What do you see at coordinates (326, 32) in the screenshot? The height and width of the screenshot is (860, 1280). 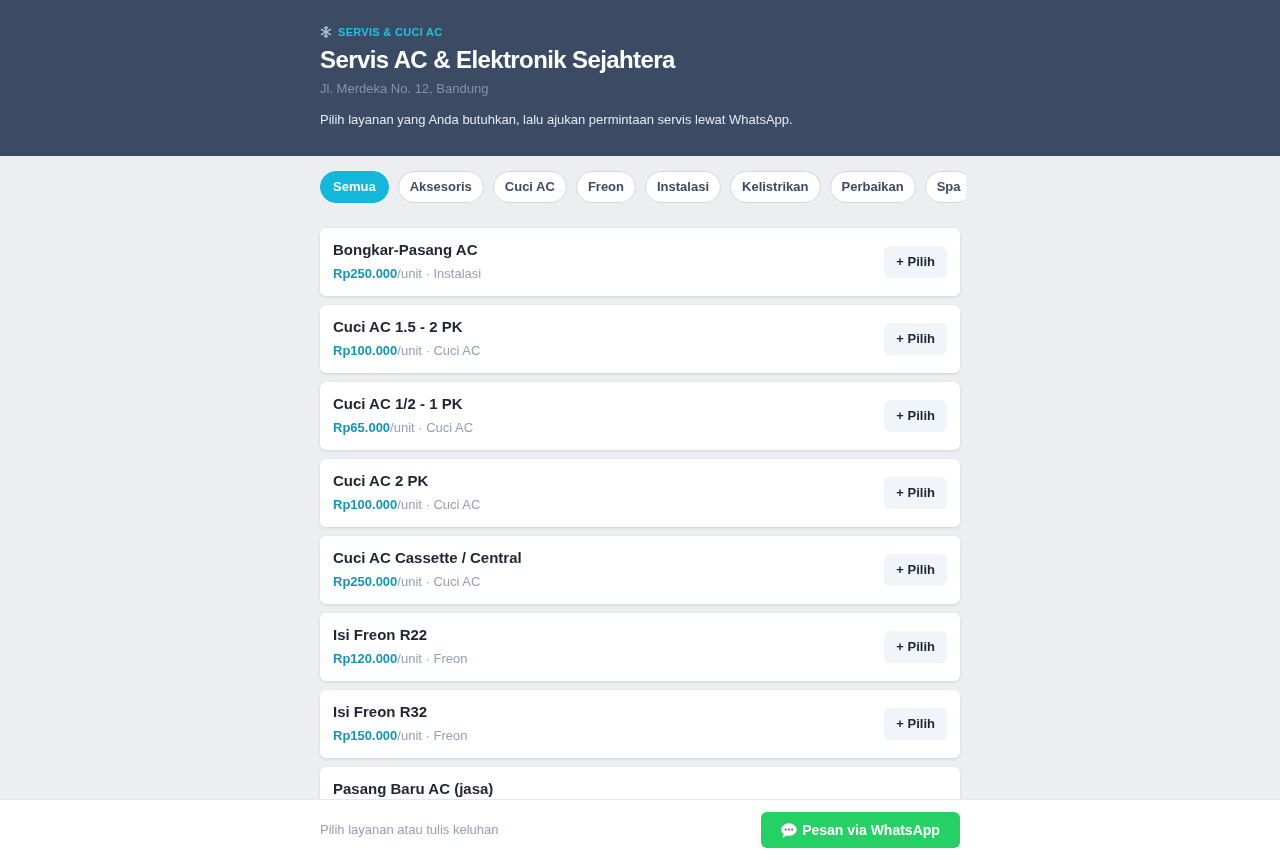 I see `snowflake-icon` at bounding box center [326, 32].